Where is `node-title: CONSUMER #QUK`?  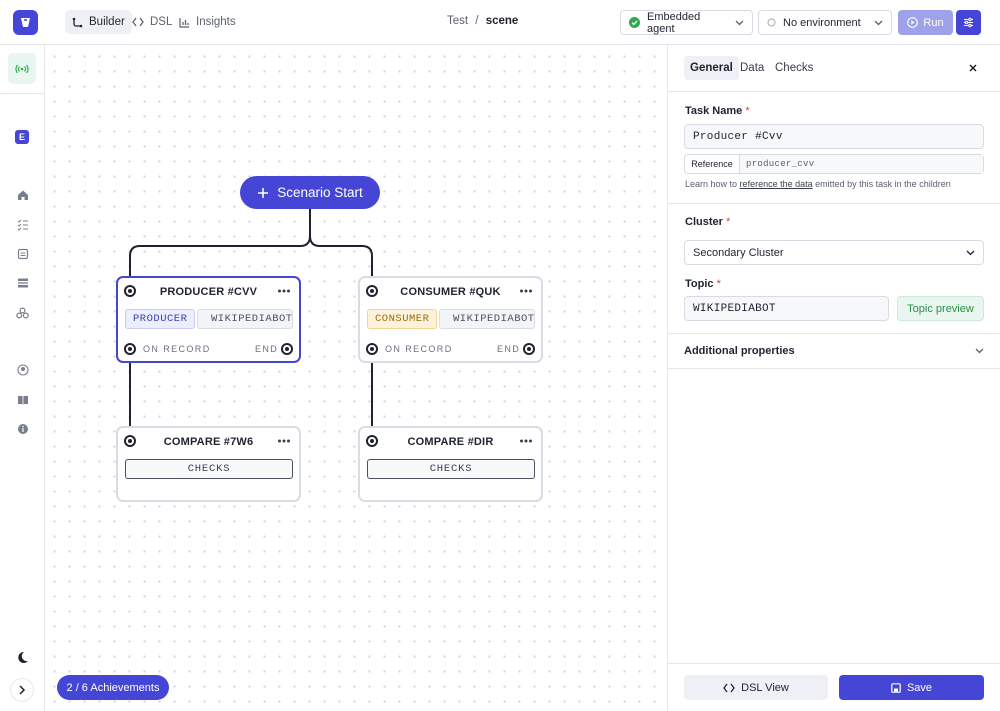 node-title: CONSUMER #QUK is located at coordinates (450, 292).